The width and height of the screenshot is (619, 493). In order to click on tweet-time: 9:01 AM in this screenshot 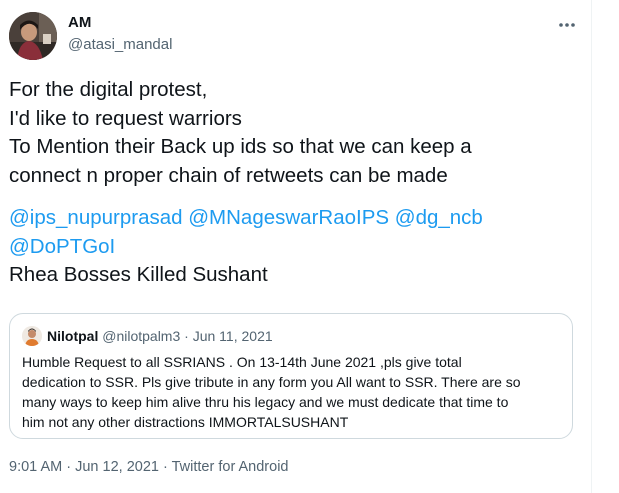, I will do `click(35, 467)`.